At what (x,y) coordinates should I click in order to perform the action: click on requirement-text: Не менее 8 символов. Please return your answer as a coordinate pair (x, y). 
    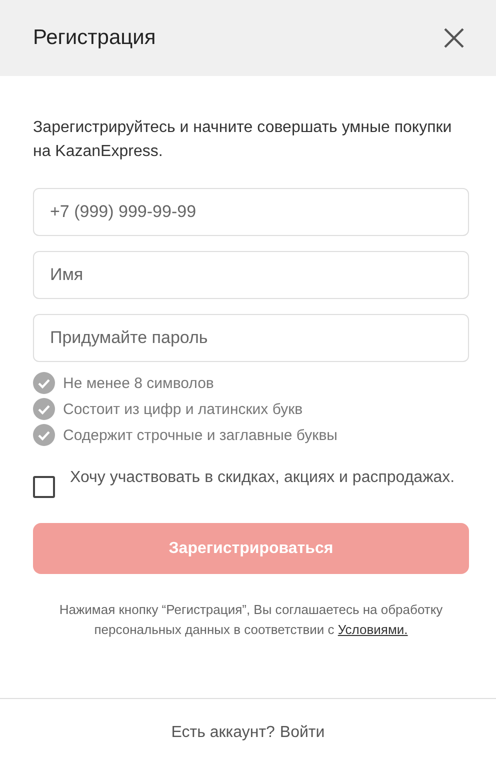
    Looking at the image, I should click on (138, 383).